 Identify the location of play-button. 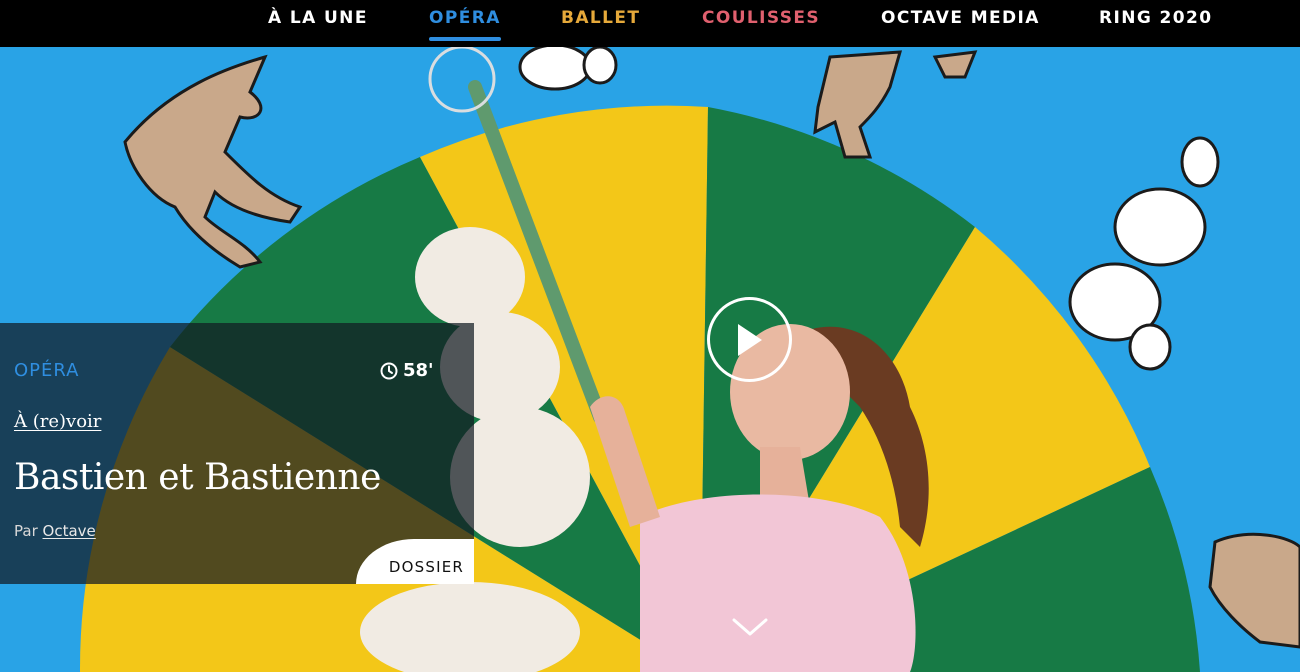
(749, 339).